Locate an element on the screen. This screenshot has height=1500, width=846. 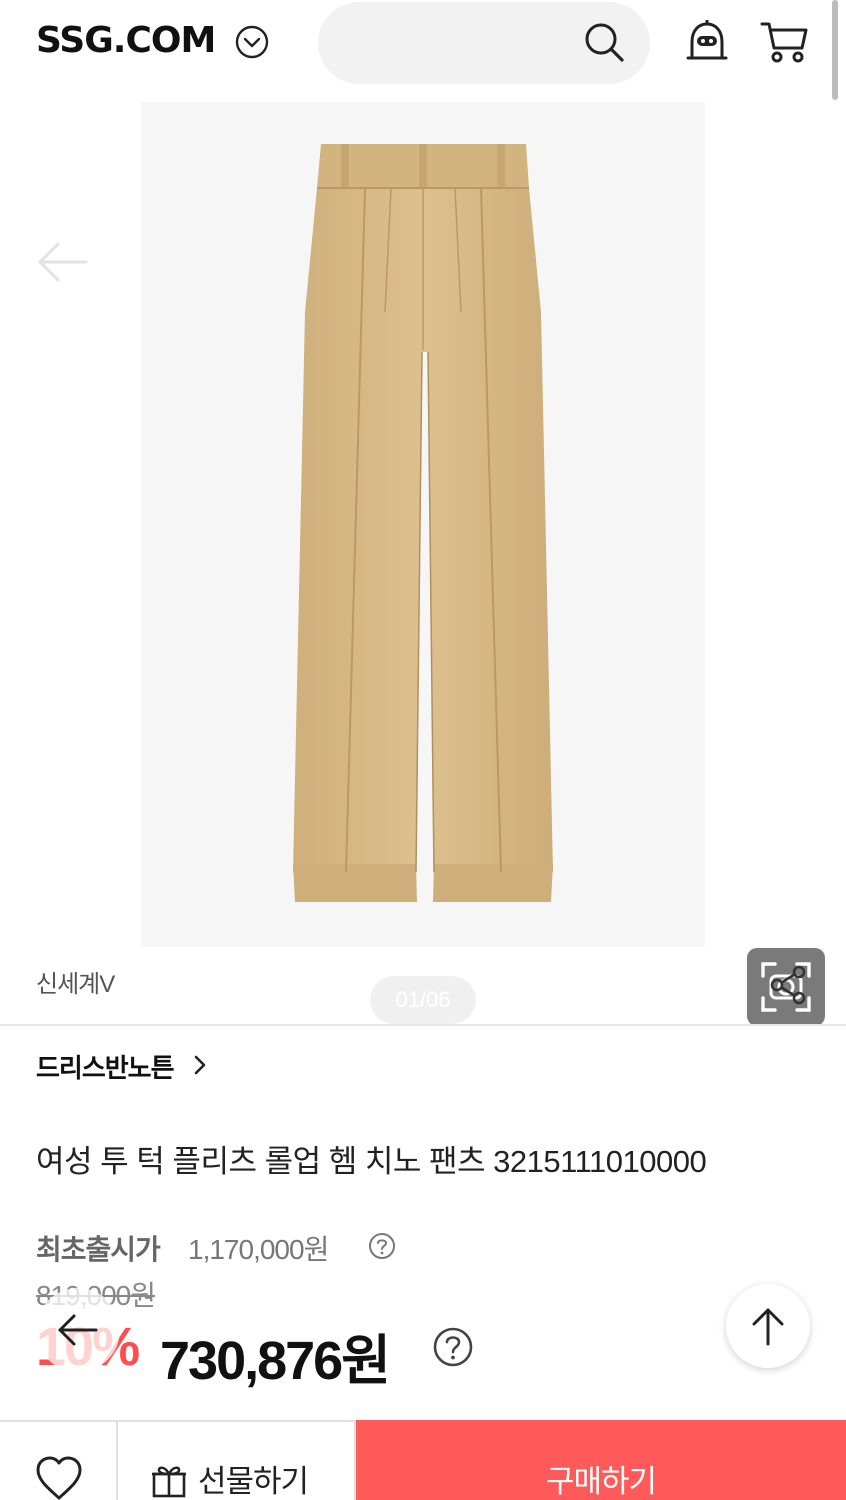
original-price-label: 최초출시가 is located at coordinates (98, 1249).